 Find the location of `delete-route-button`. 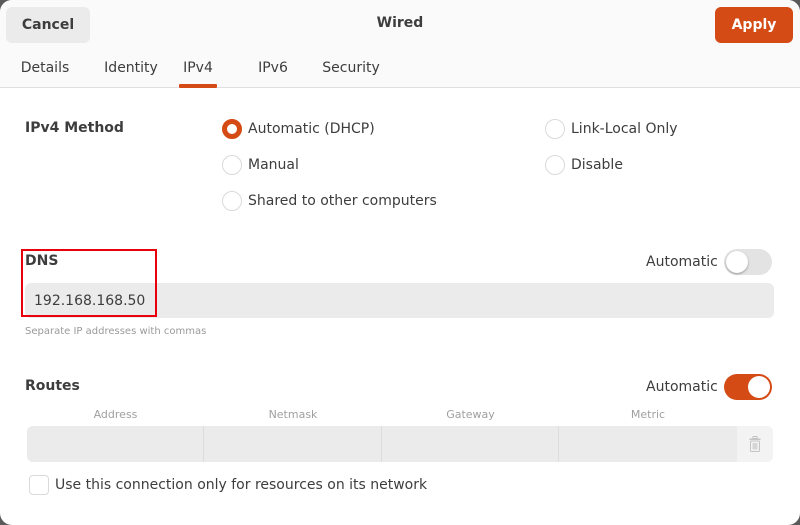

delete-route-button is located at coordinates (755, 444).